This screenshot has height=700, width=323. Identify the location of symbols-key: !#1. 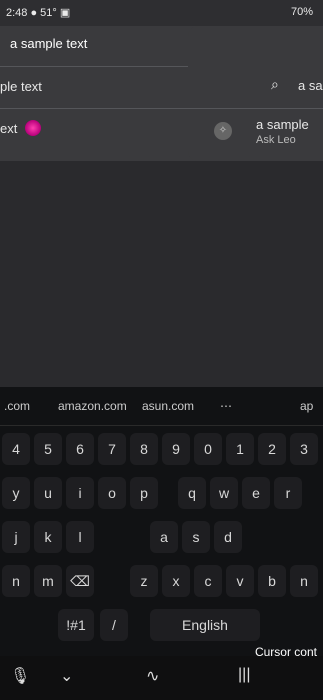
(76, 625).